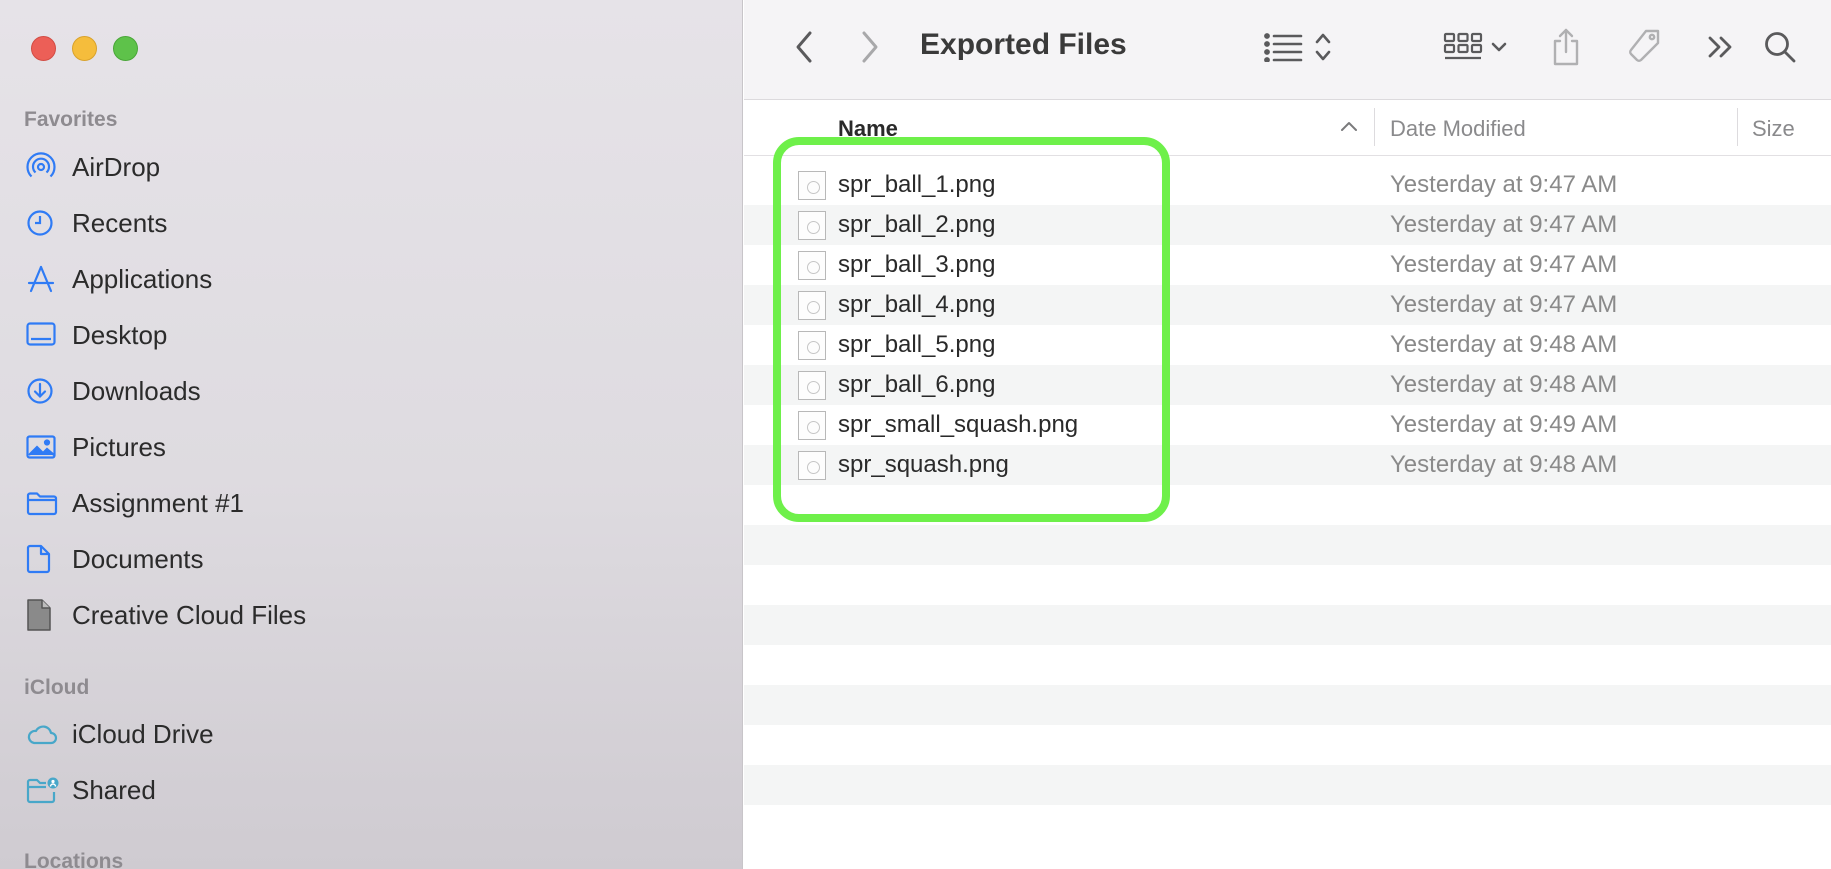  What do you see at coordinates (371, 391) in the screenshot?
I see `sidebar-item-downloads: Downloads` at bounding box center [371, 391].